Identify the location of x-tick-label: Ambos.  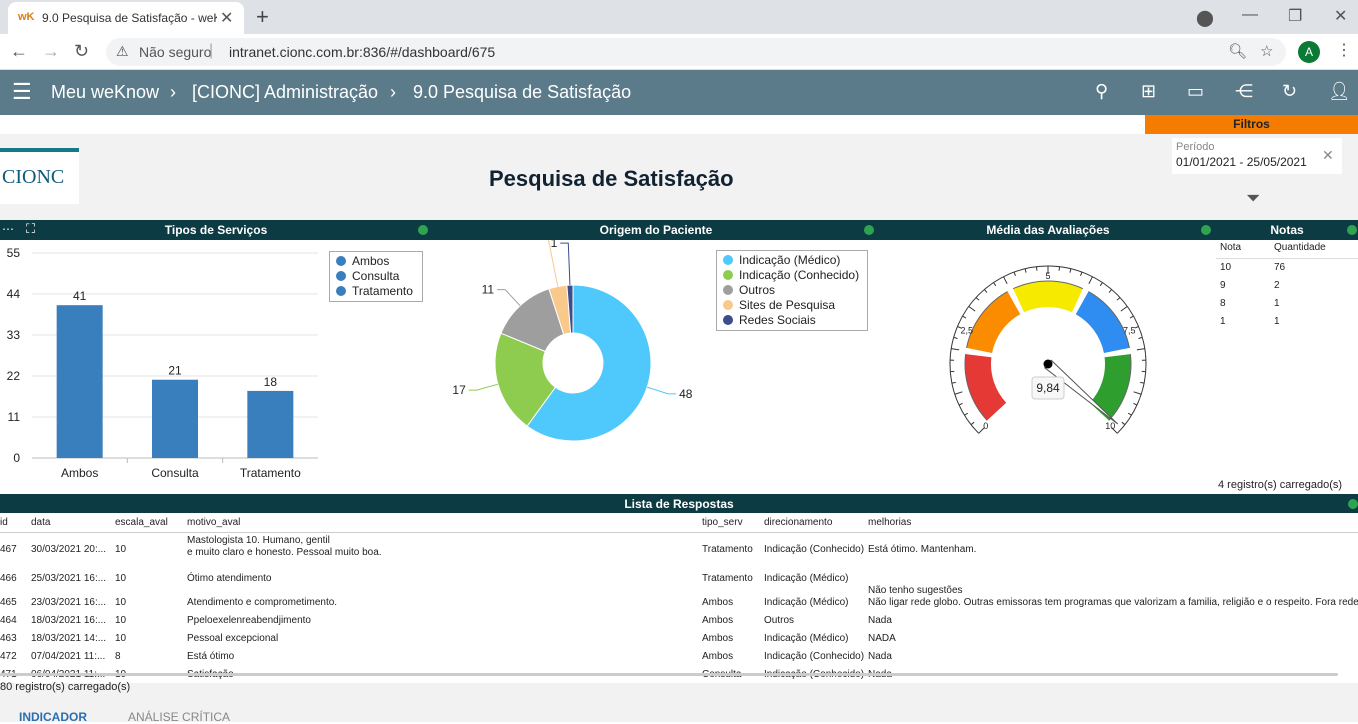
(79, 473).